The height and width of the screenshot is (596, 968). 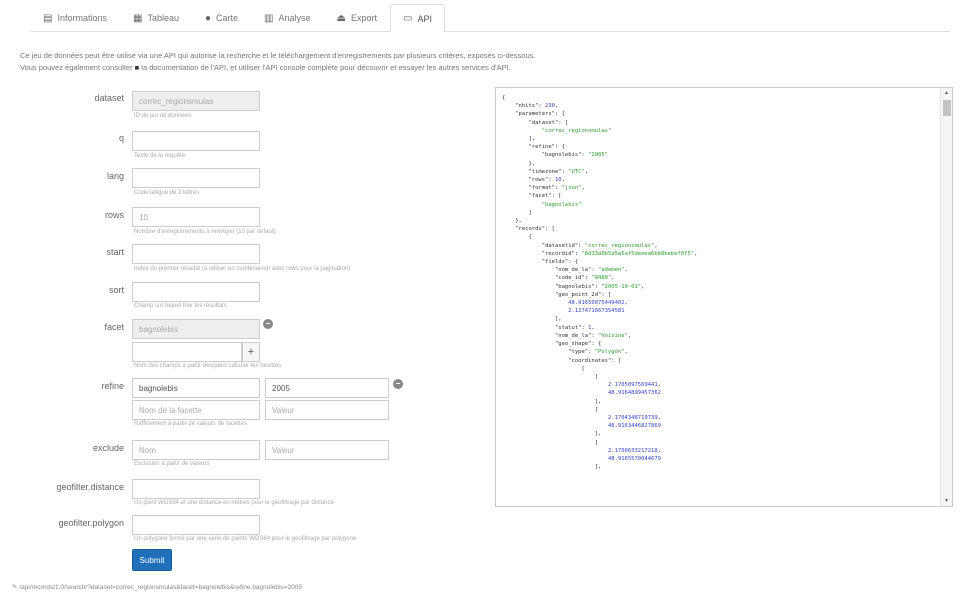 What do you see at coordinates (163, 116) in the screenshot?
I see `dataset-help: ID du jeu de données` at bounding box center [163, 116].